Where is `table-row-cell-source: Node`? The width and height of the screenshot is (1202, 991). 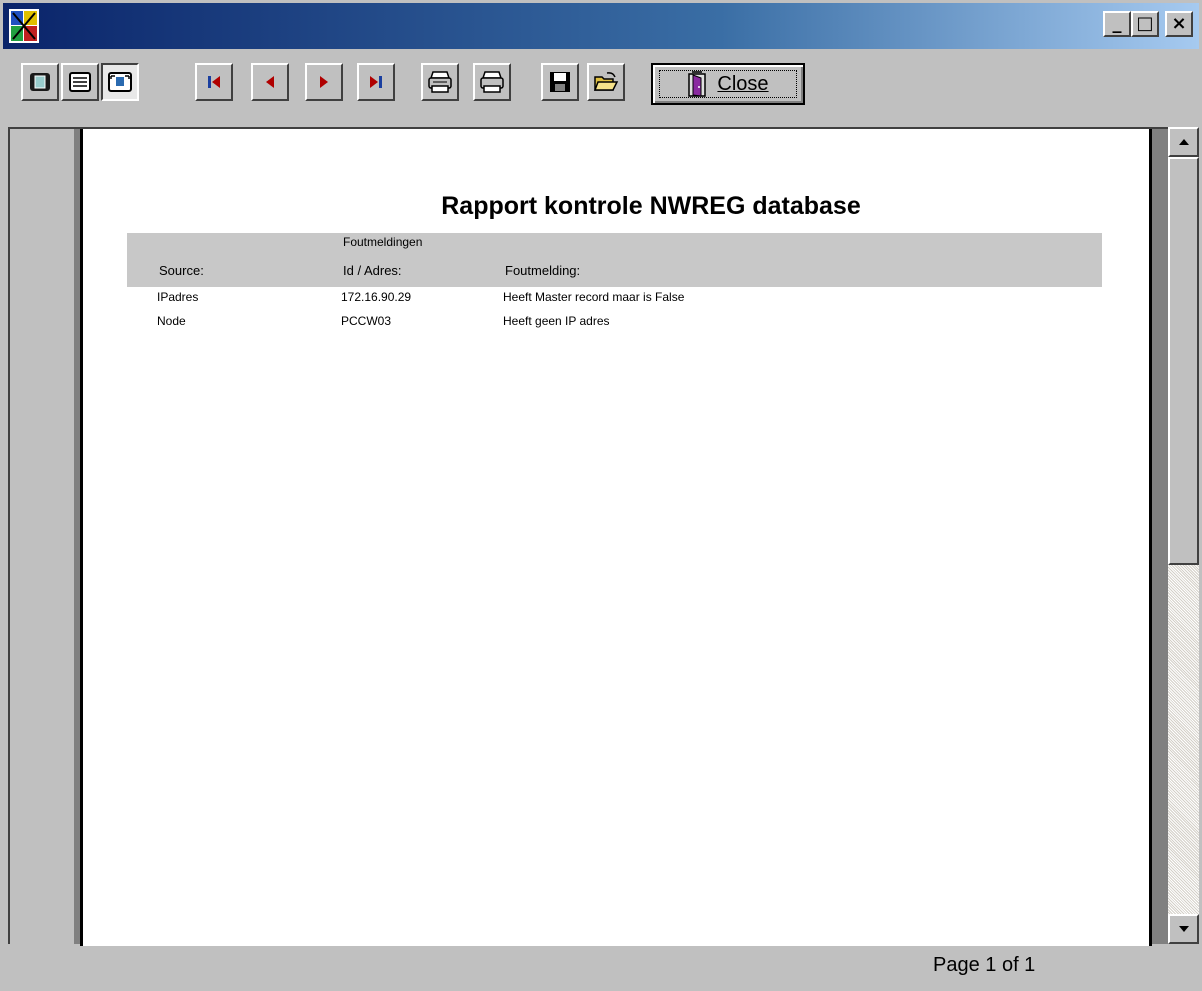 table-row-cell-source: Node is located at coordinates (171, 321).